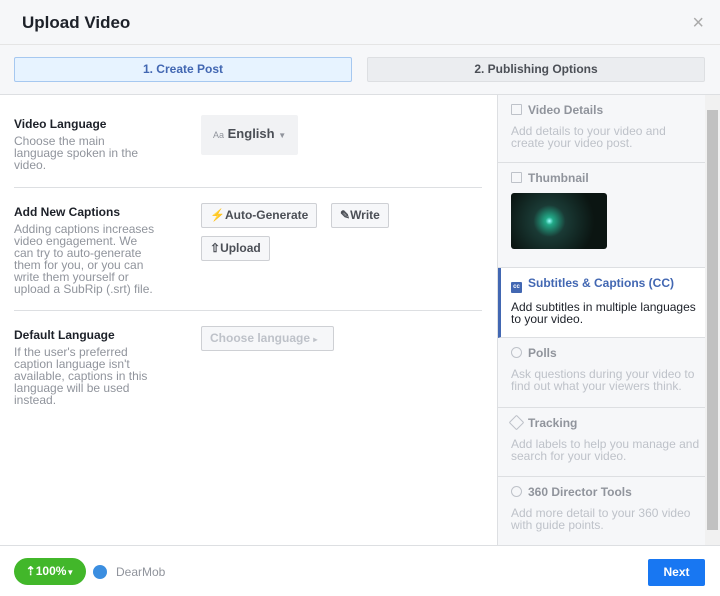 Image resolution: width=720 pixels, height=596 pixels. Describe the element at coordinates (100, 572) in the screenshot. I see `page-avatar` at that location.